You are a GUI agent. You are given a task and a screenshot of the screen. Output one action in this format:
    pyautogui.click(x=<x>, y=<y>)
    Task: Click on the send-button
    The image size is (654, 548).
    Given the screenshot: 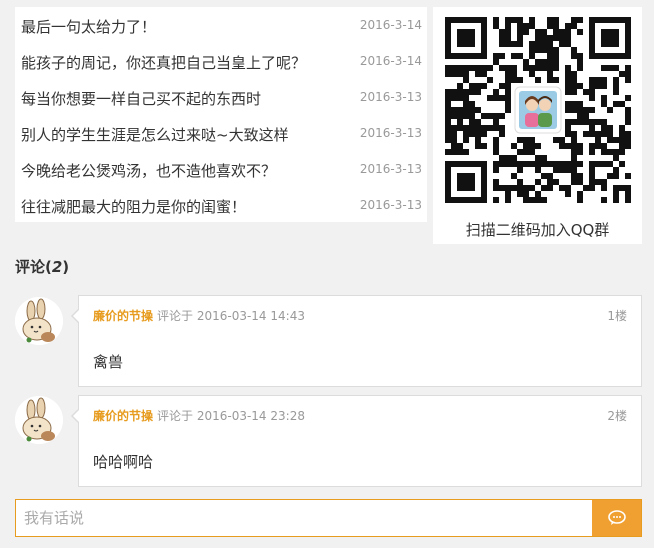 What is the action you would take?
    pyautogui.click(x=616, y=518)
    